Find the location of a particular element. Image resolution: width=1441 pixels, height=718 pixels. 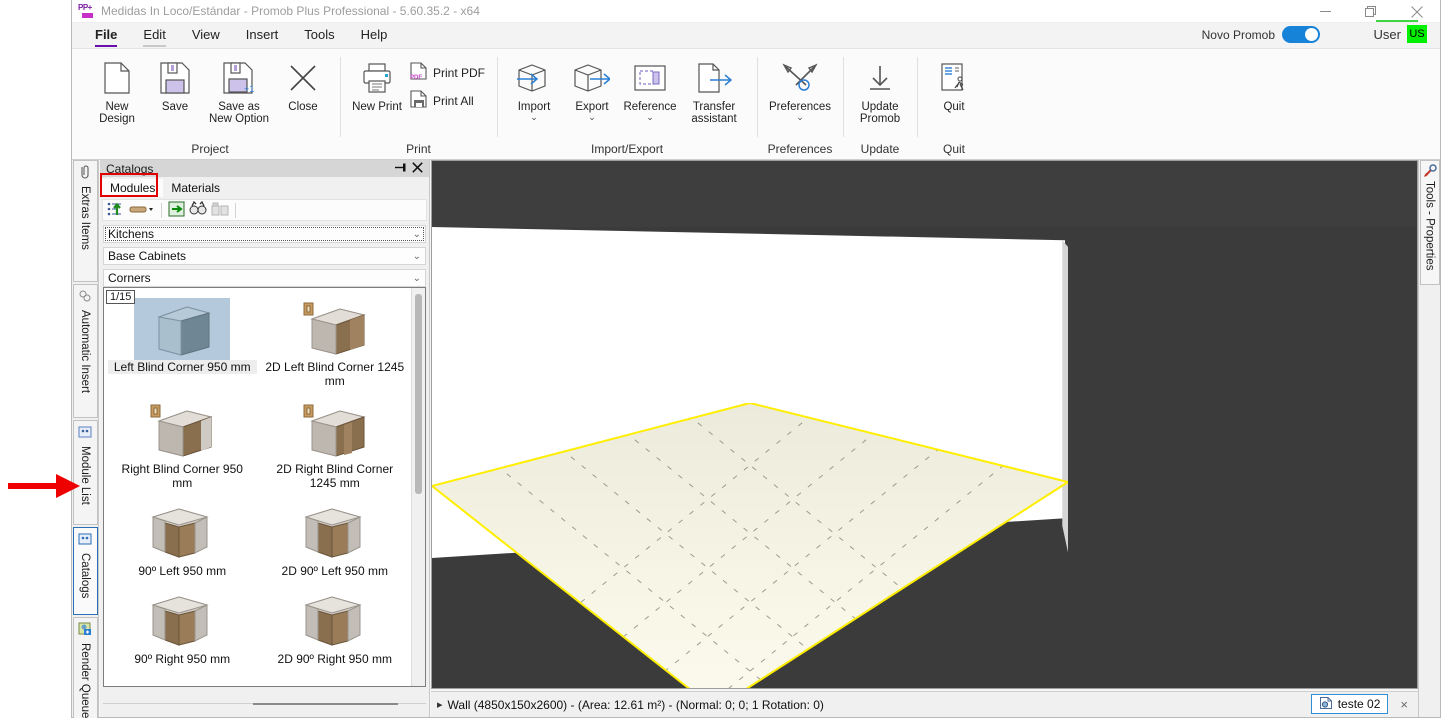

ribbon-group-print: New Print PDF Print PDF Print All Print is located at coordinates (418, 104).